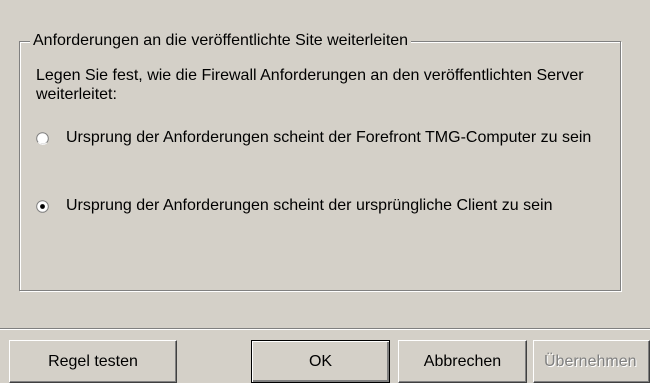  Describe the element at coordinates (591, 361) in the screenshot. I see `apply-button: Übernehmen` at that location.